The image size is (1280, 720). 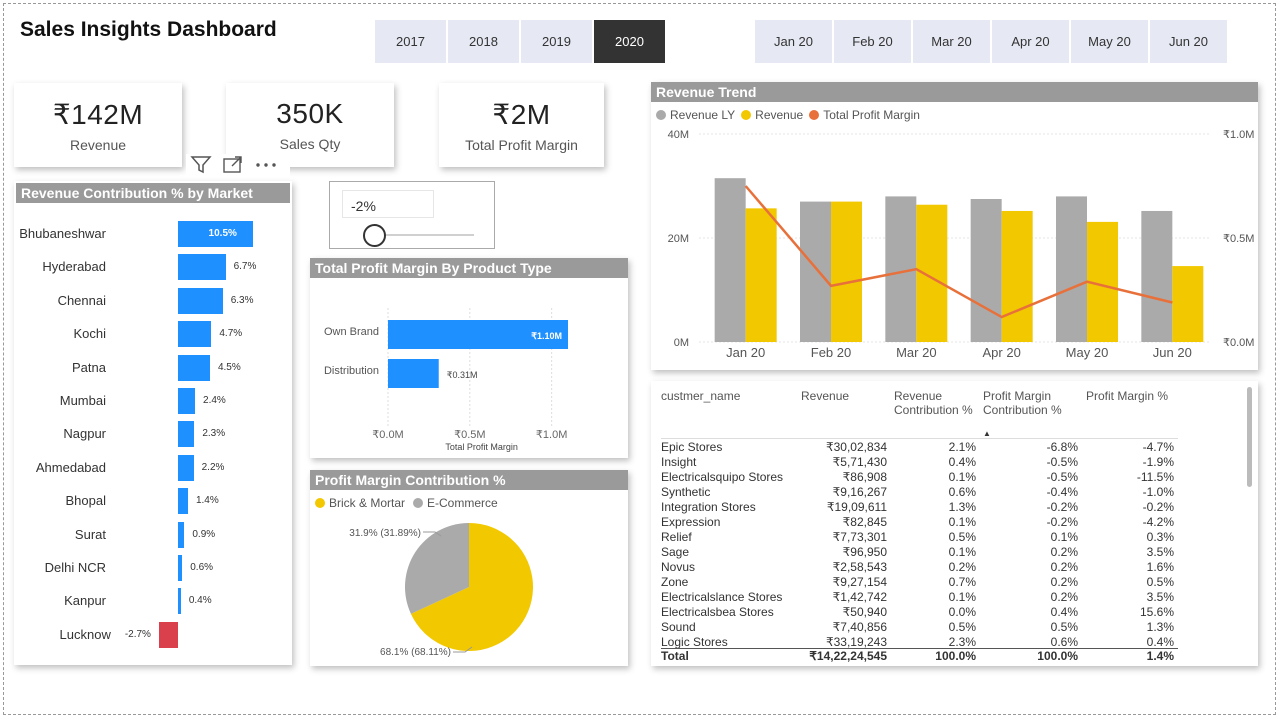 I want to click on market-row: Hyderabad 6.7%, so click(x=149, y=267).